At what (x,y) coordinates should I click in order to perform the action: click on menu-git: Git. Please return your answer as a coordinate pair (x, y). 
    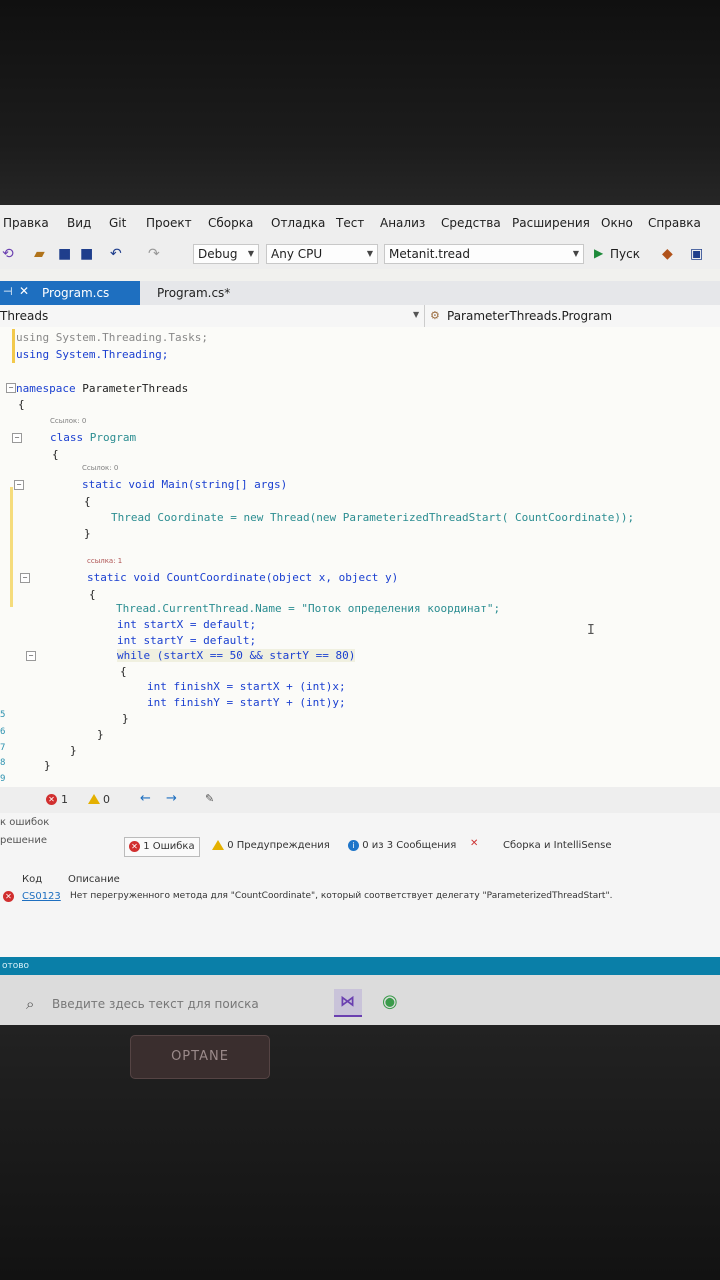
    Looking at the image, I should click on (117, 223).